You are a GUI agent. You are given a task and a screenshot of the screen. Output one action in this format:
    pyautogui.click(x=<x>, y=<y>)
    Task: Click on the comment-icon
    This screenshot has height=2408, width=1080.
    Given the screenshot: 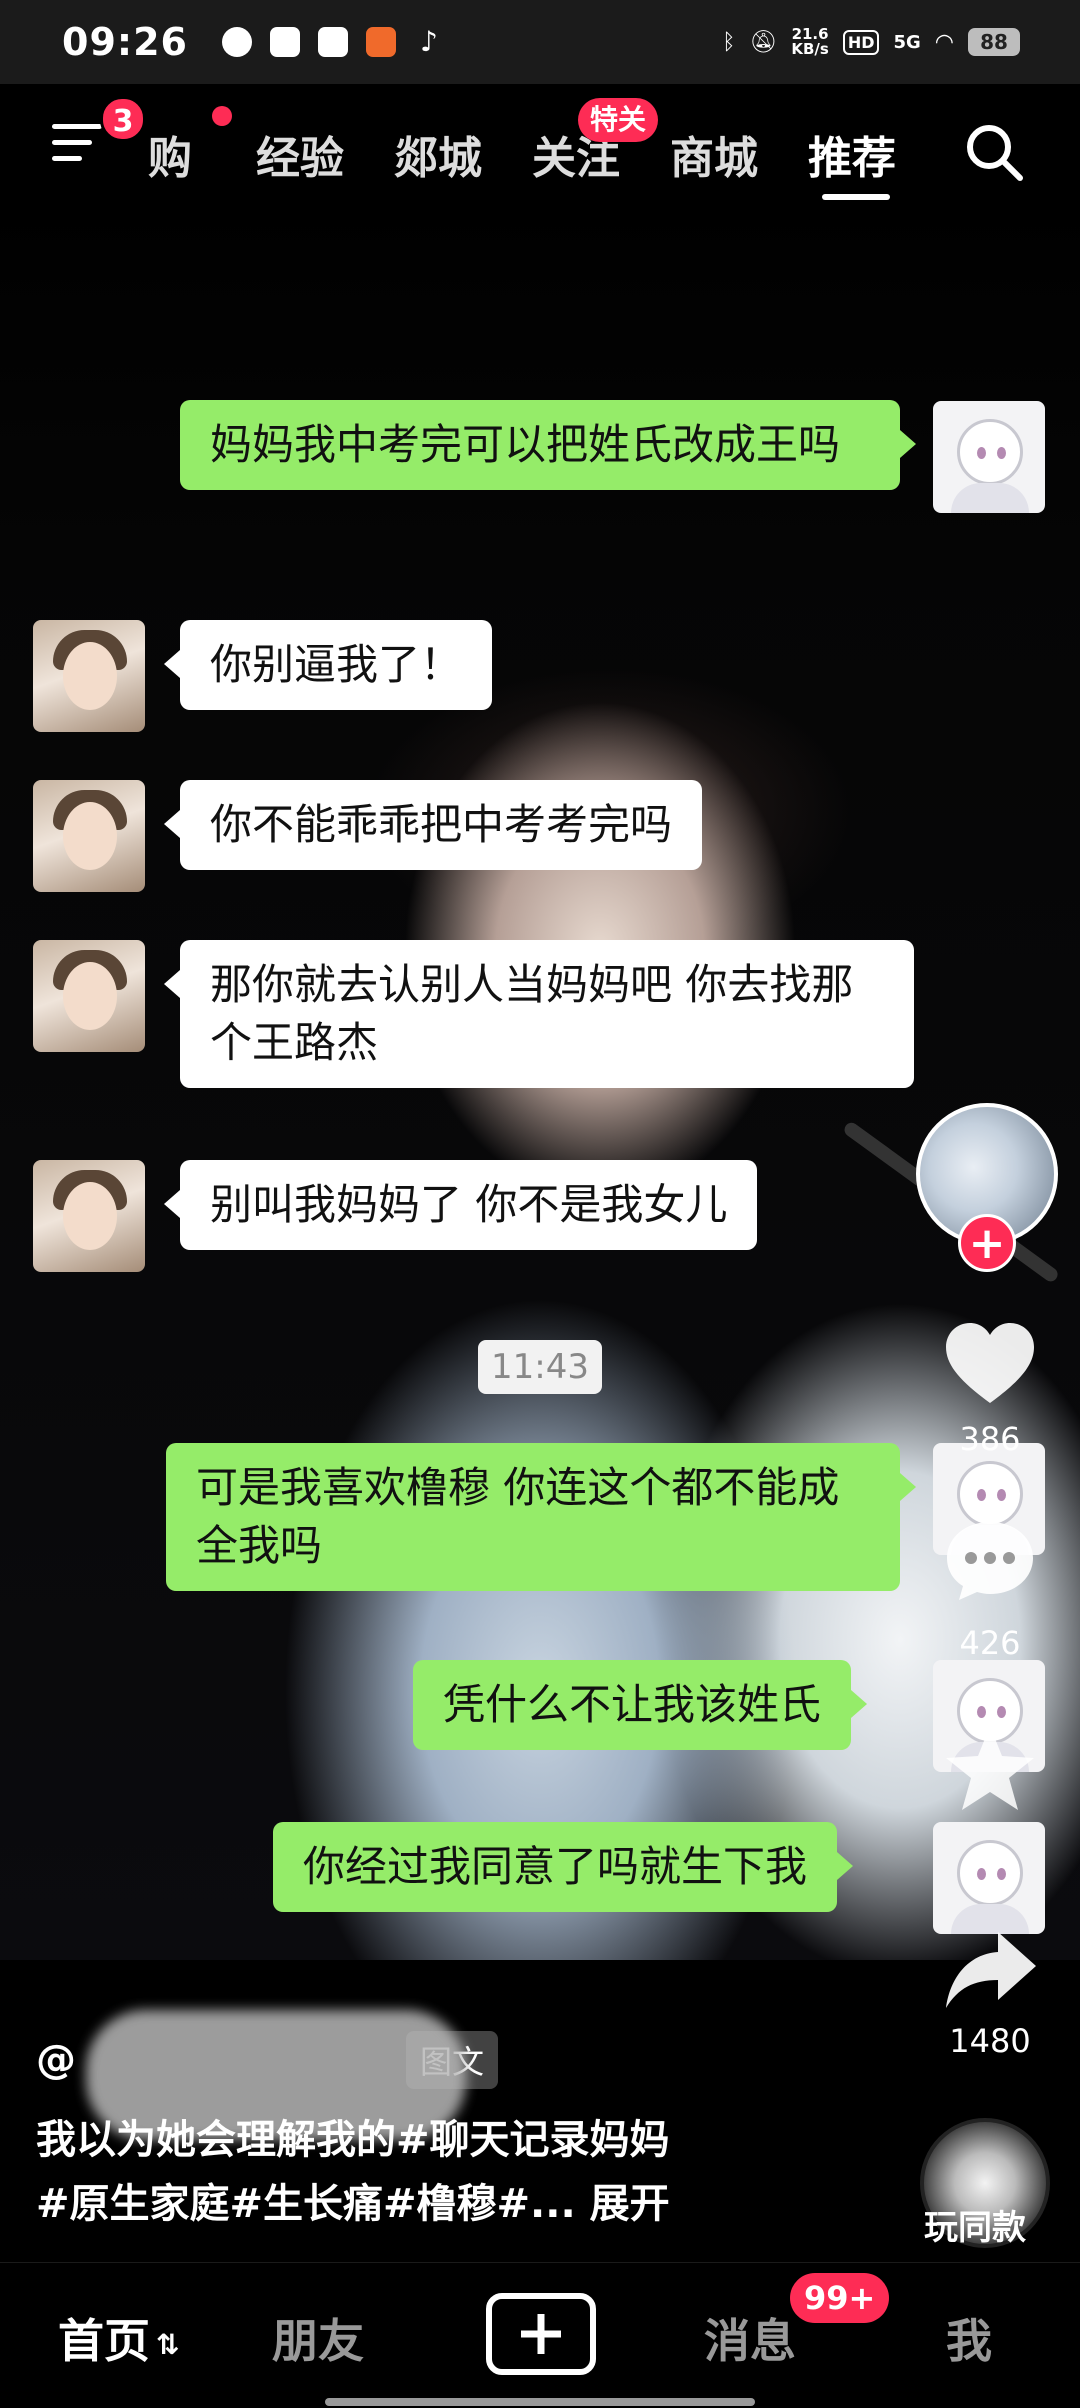 What is the action you would take?
    pyautogui.click(x=990, y=1560)
    